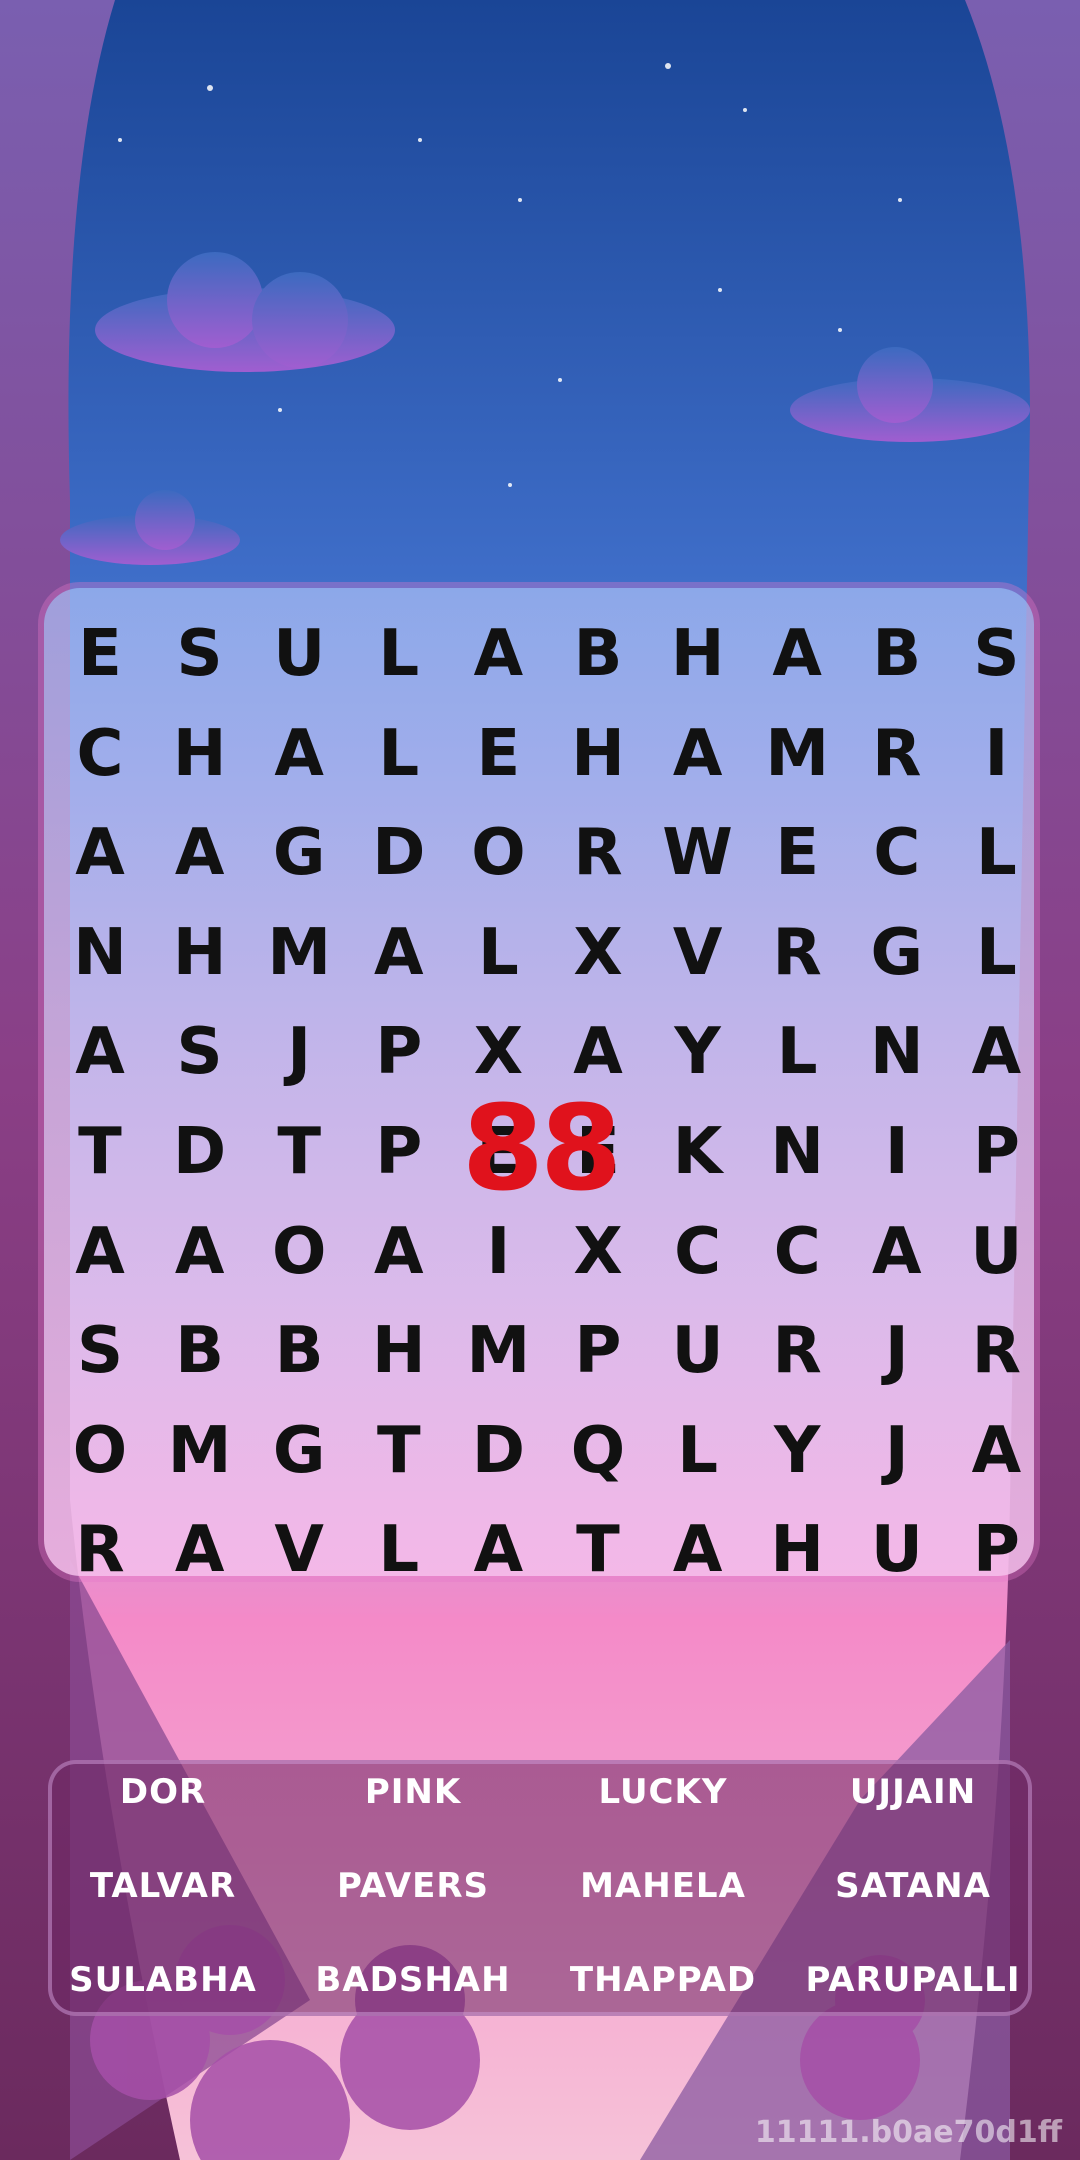 The width and height of the screenshot is (1080, 2160). What do you see at coordinates (598, 1451) in the screenshot?
I see `grid-letter-cell: Q` at bounding box center [598, 1451].